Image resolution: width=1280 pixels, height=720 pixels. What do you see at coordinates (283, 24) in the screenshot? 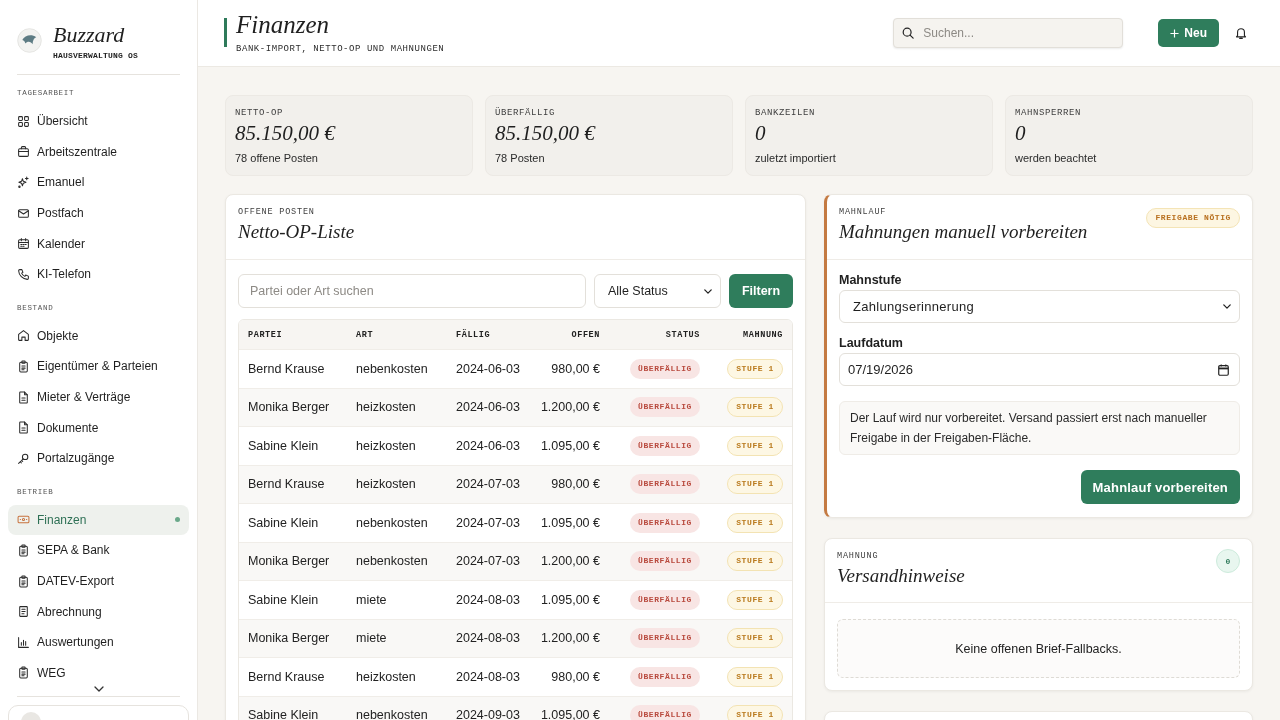
I see `page-title: Finanzen` at bounding box center [283, 24].